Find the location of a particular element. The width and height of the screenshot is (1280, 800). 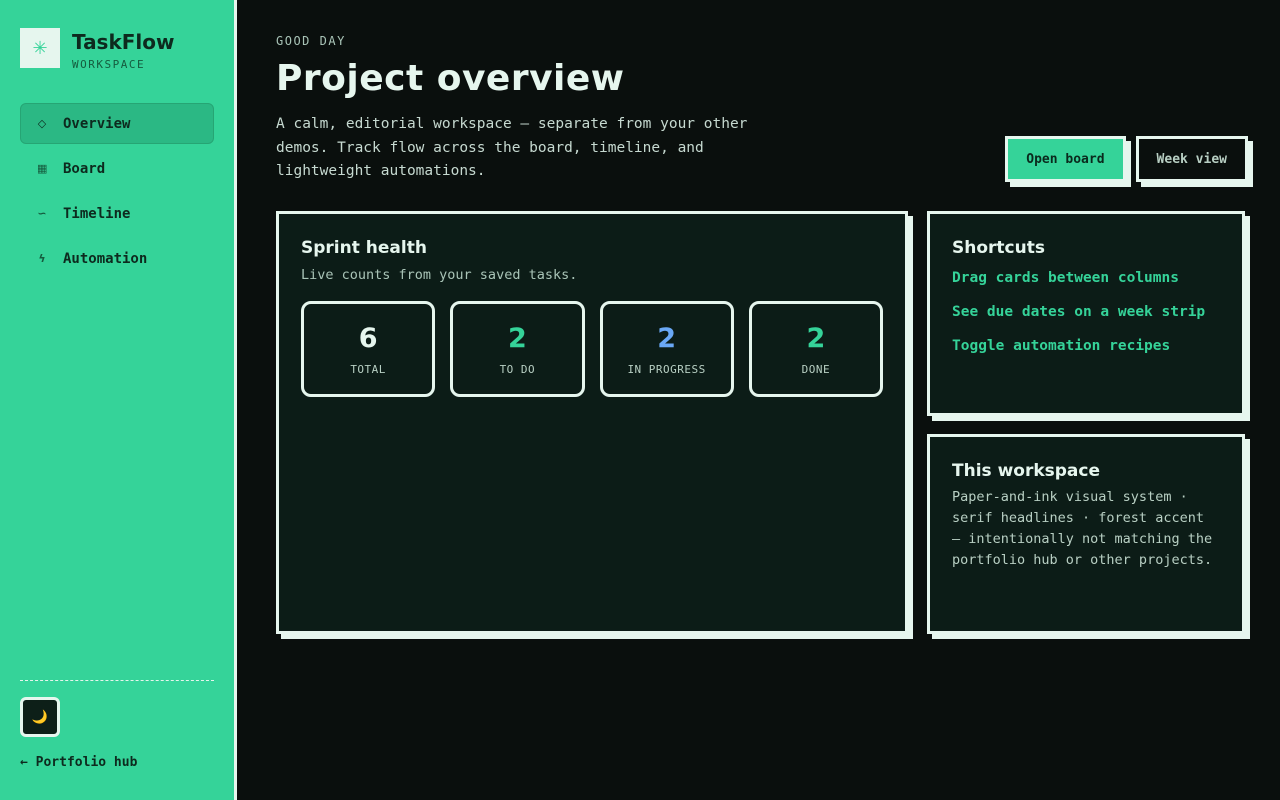

sidebar-item-timeline: ∽ Timeline is located at coordinates (117, 213).